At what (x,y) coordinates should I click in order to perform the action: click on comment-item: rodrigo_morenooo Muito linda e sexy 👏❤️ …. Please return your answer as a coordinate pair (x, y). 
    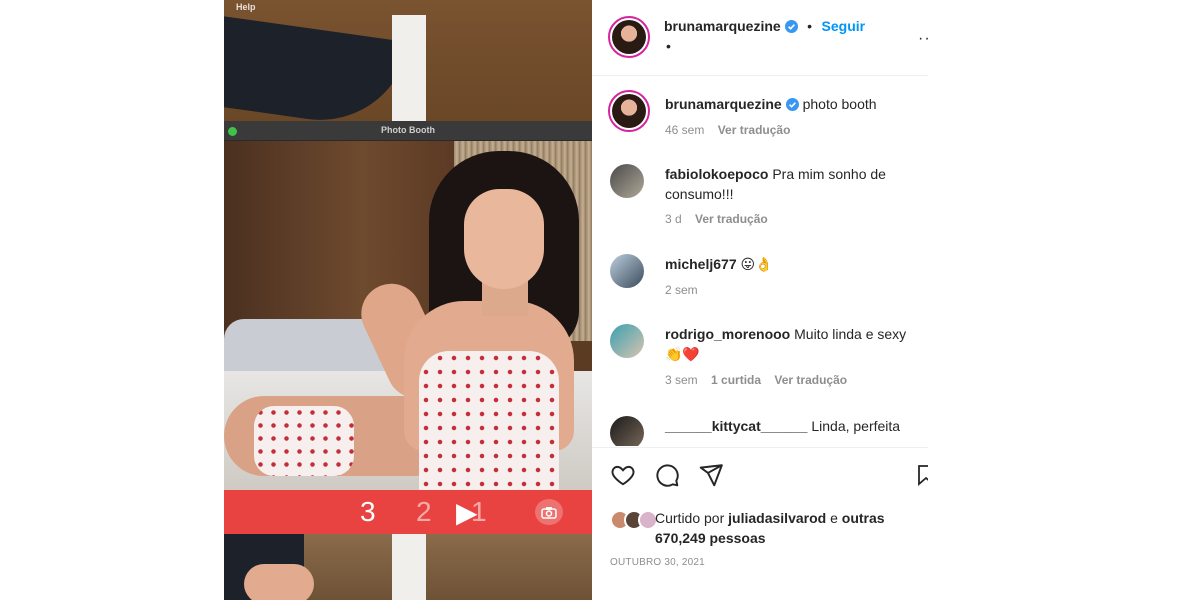
    Looking at the image, I should click on (760, 360).